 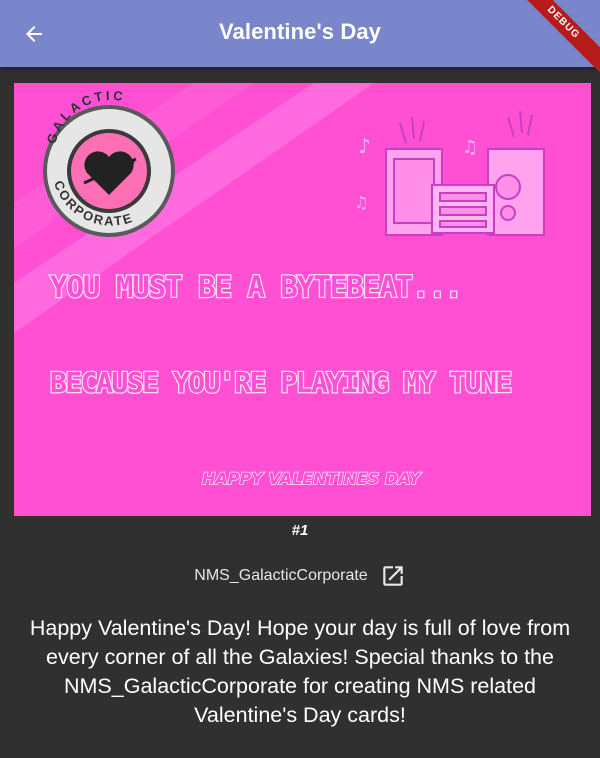 I want to click on open-in-new-button, so click(x=393, y=576).